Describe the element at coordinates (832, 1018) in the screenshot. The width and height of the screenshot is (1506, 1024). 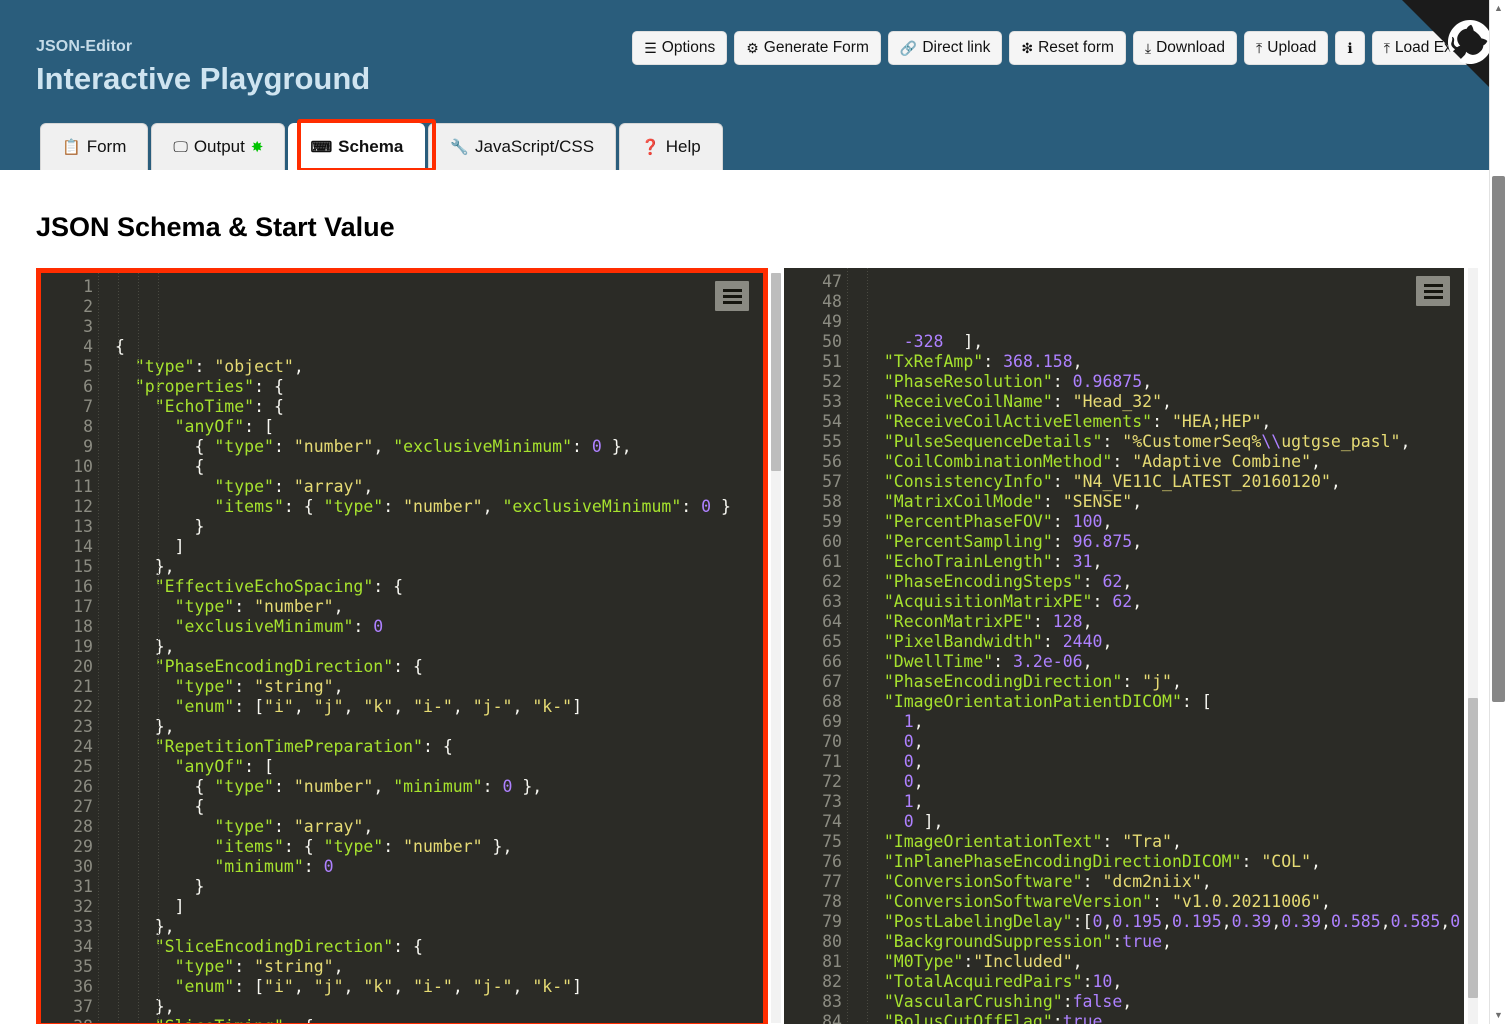
I see `line-number: 84` at that location.